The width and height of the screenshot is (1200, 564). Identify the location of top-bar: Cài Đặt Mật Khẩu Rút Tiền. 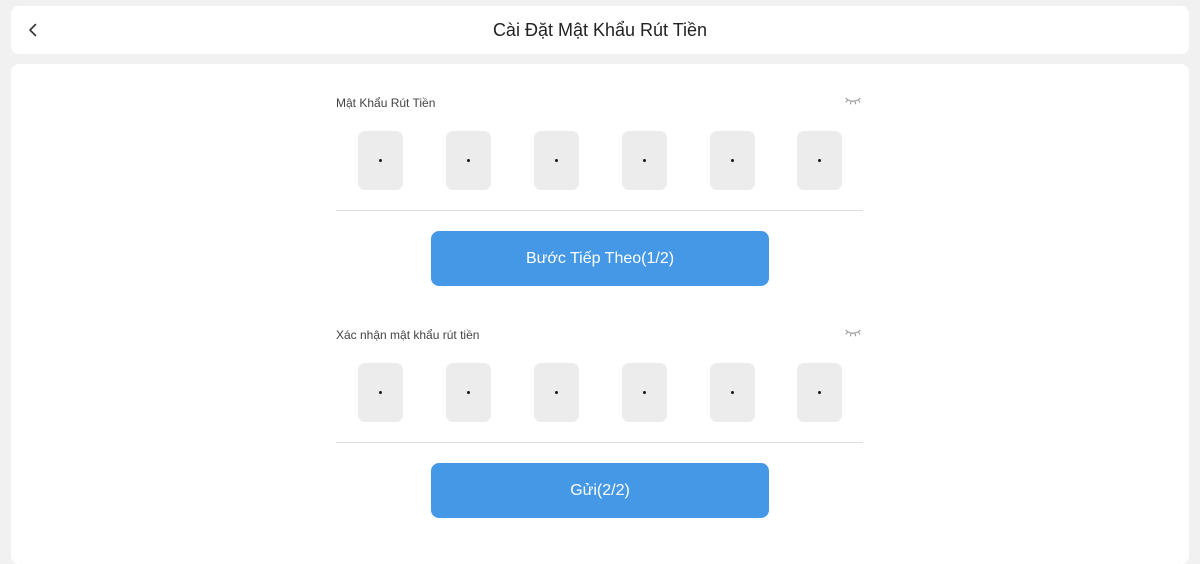
(600, 30).